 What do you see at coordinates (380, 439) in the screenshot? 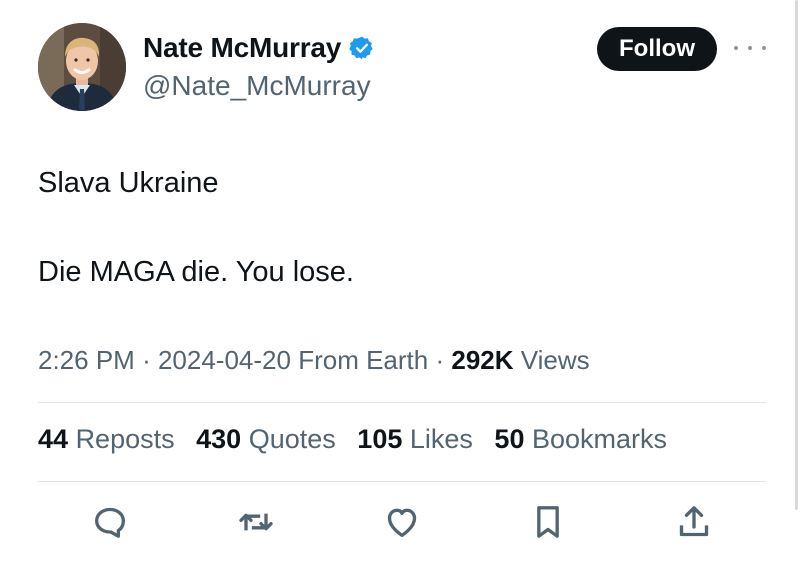
I see `likes-count: 105` at bounding box center [380, 439].